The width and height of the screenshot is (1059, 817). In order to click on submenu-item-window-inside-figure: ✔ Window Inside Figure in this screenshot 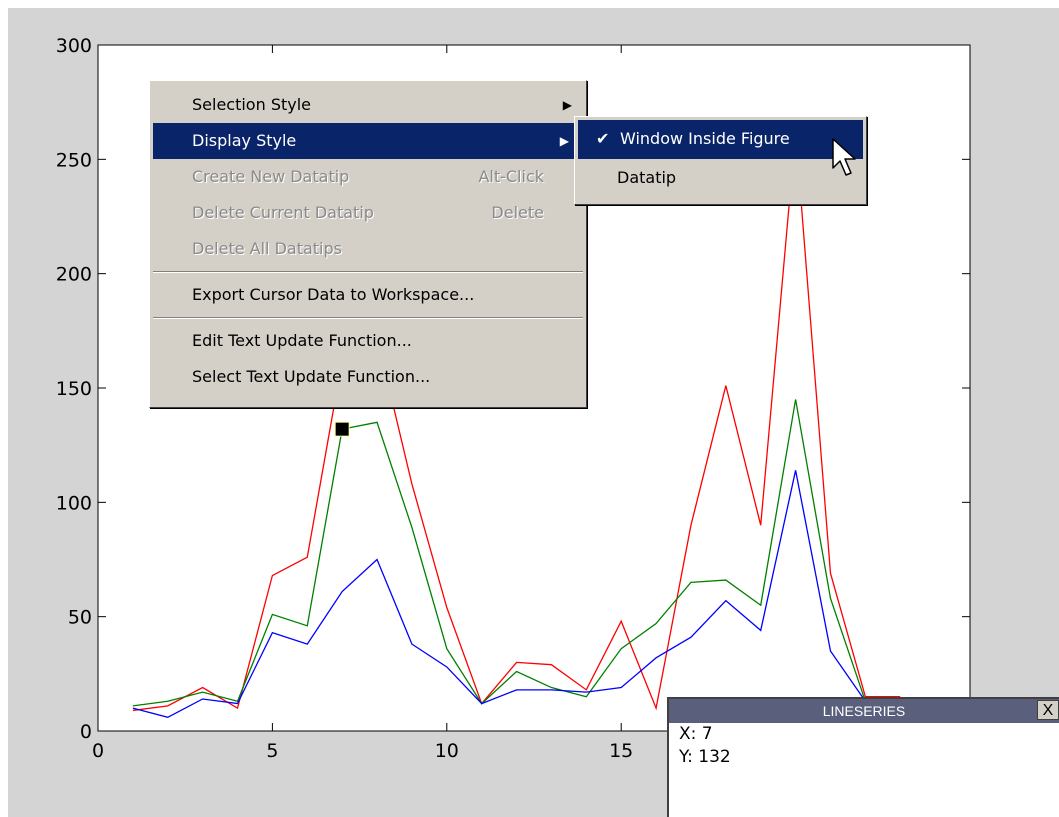, I will do `click(720, 139)`.